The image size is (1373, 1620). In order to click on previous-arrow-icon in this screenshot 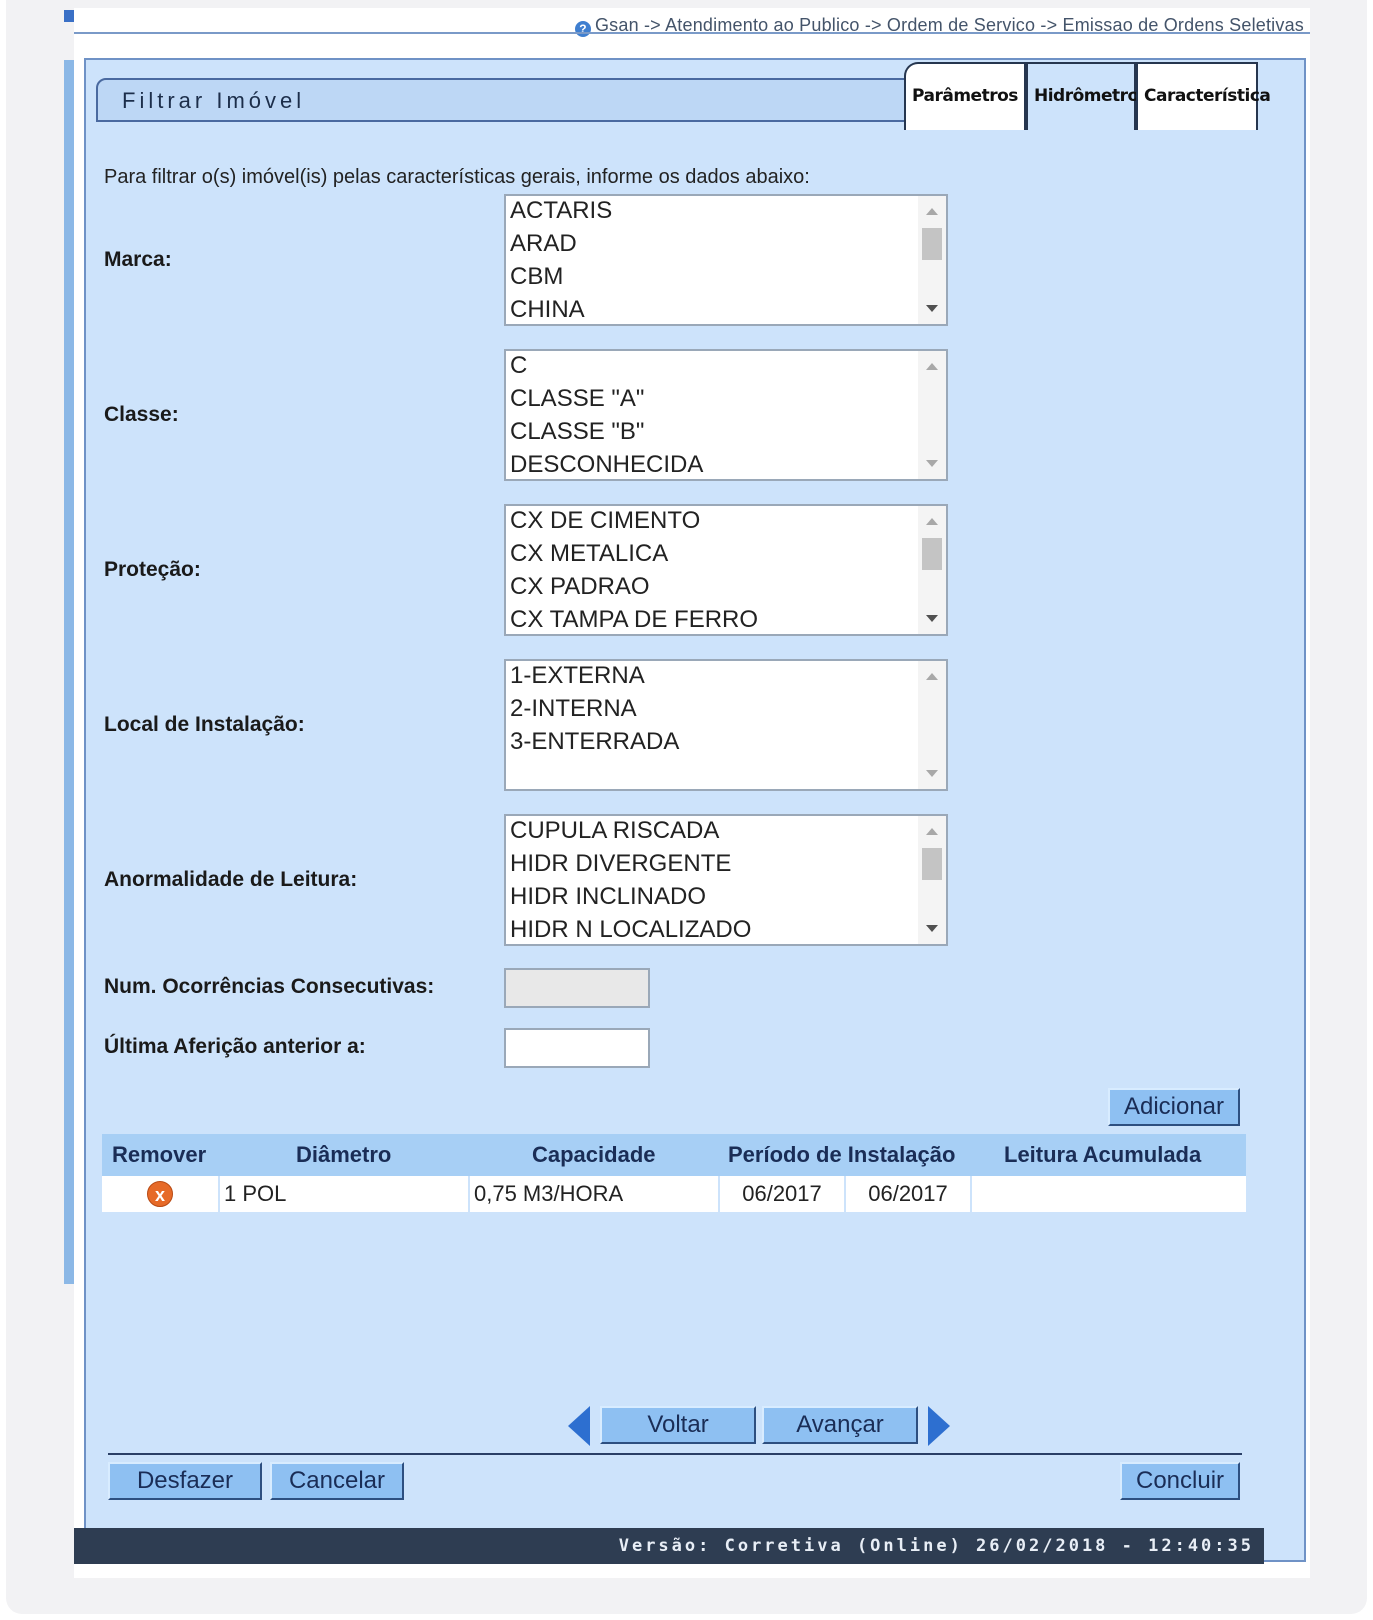, I will do `click(579, 1426)`.